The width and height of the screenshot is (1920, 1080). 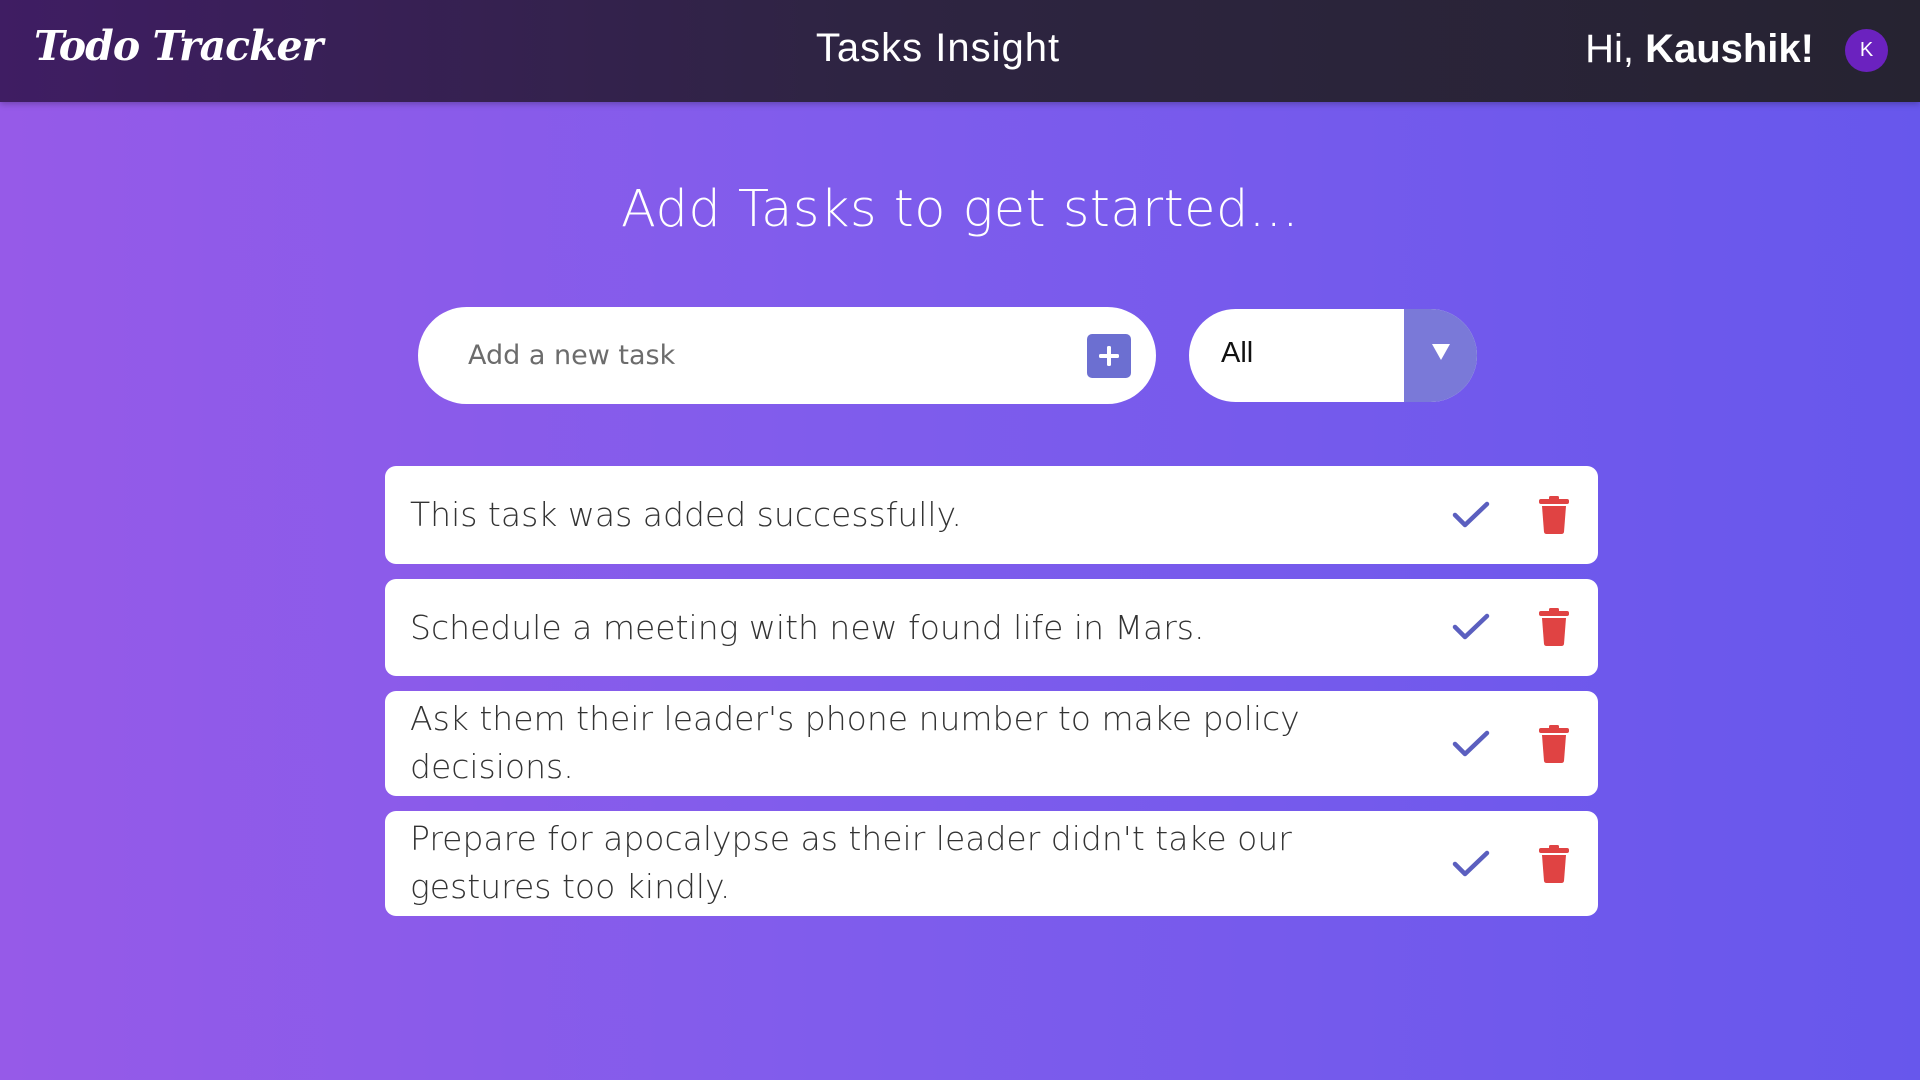 What do you see at coordinates (991, 515) in the screenshot?
I see `task-item: This task was added successfully.` at bounding box center [991, 515].